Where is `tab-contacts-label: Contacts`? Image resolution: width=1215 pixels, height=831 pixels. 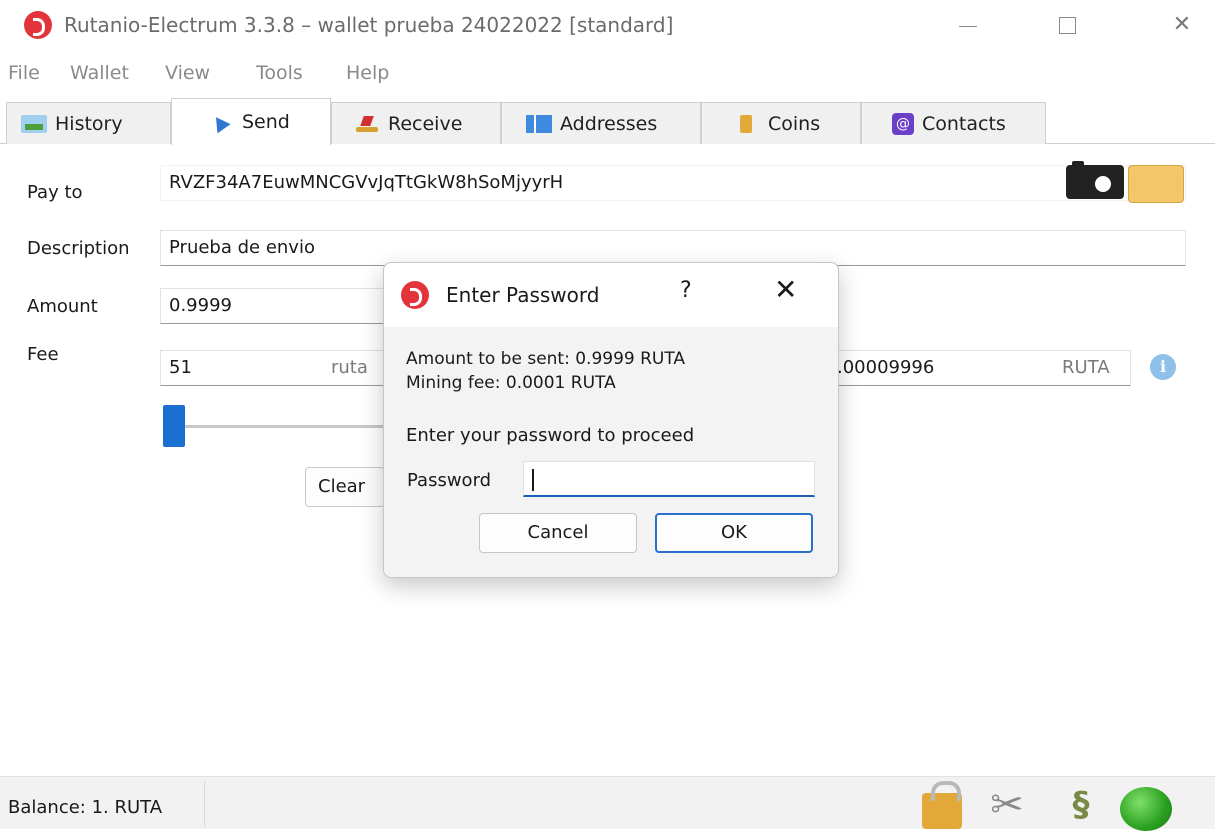 tab-contacts-label: Contacts is located at coordinates (964, 123).